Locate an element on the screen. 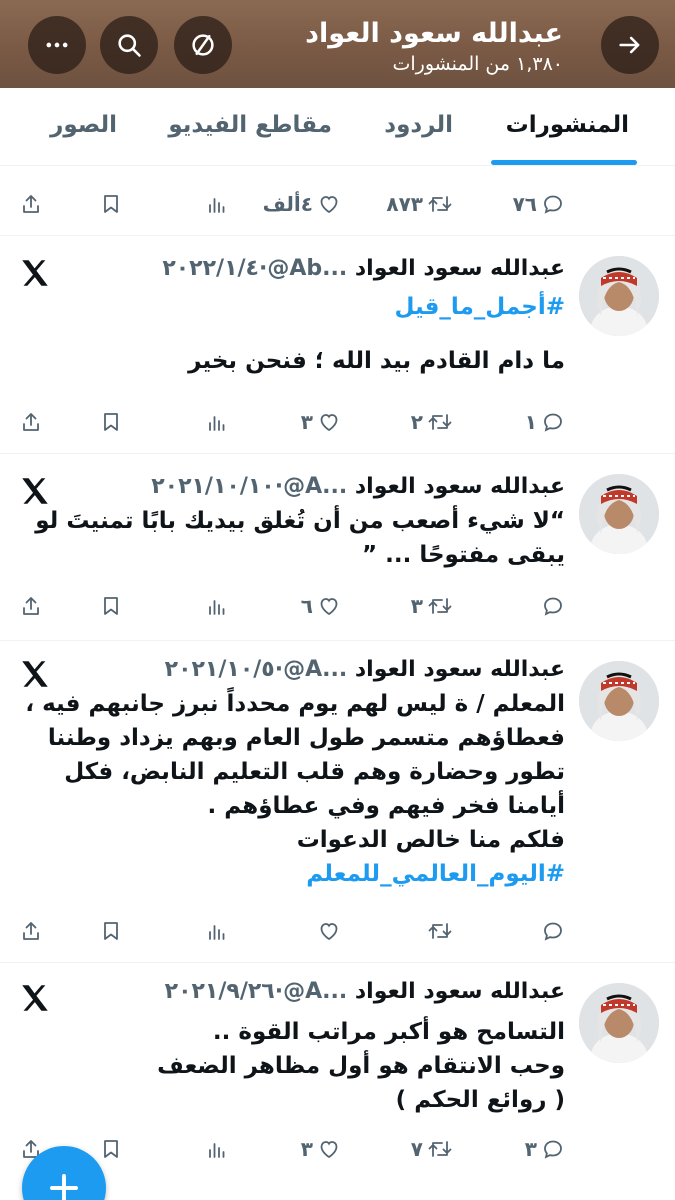 Image resolution: width=675 pixels, height=1200 pixels. reply-button: ١ is located at coordinates (545, 422).